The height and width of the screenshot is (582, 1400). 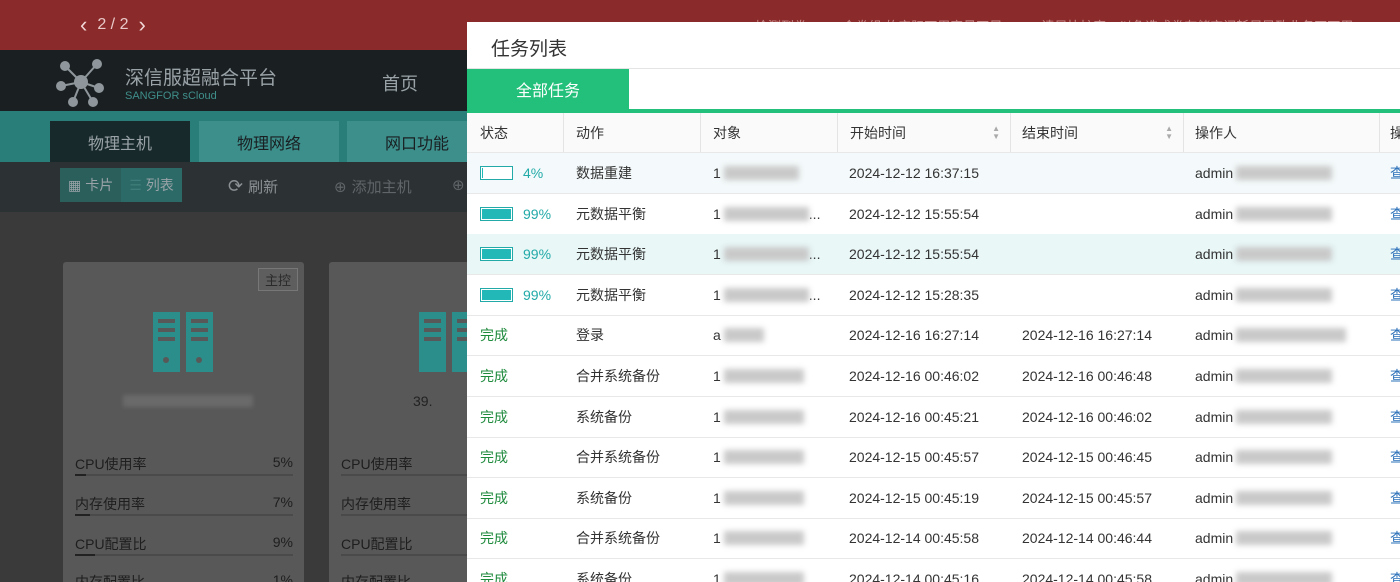 I want to click on subtab-physical-host: 物理主机, so click(x=120, y=141).